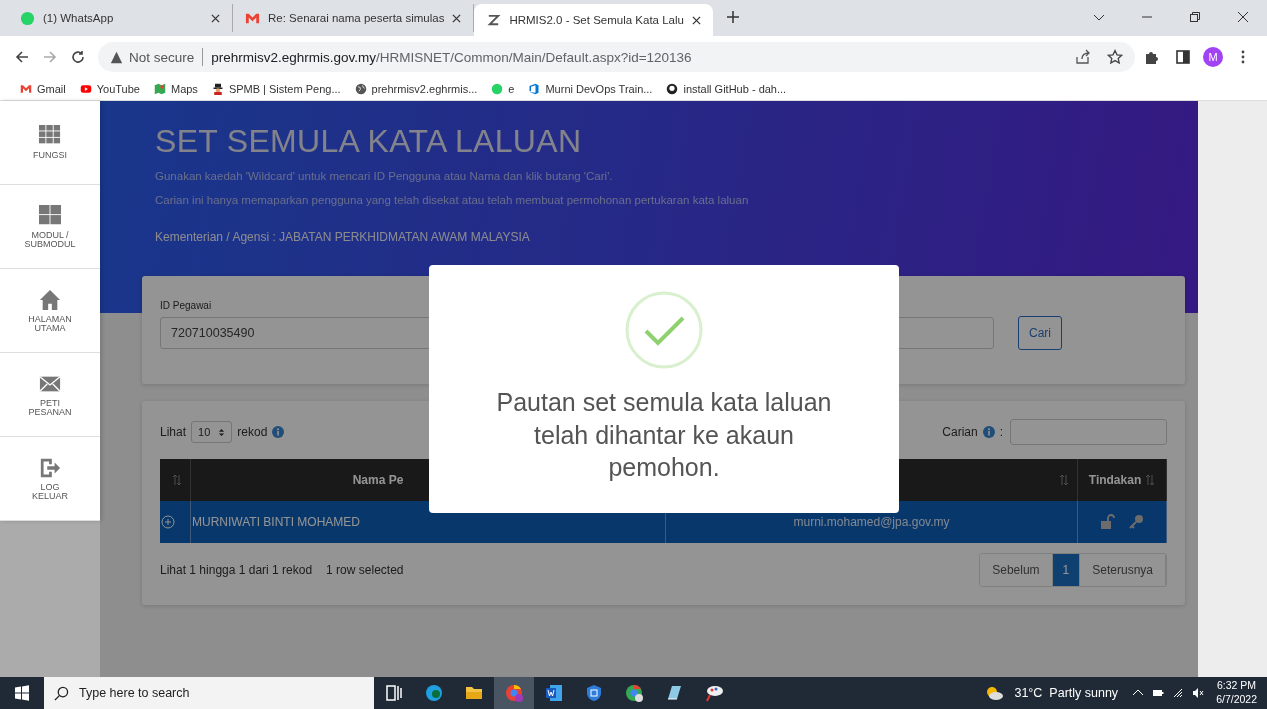 The height and width of the screenshot is (709, 1267). I want to click on new-tab-icon, so click(732, 17).